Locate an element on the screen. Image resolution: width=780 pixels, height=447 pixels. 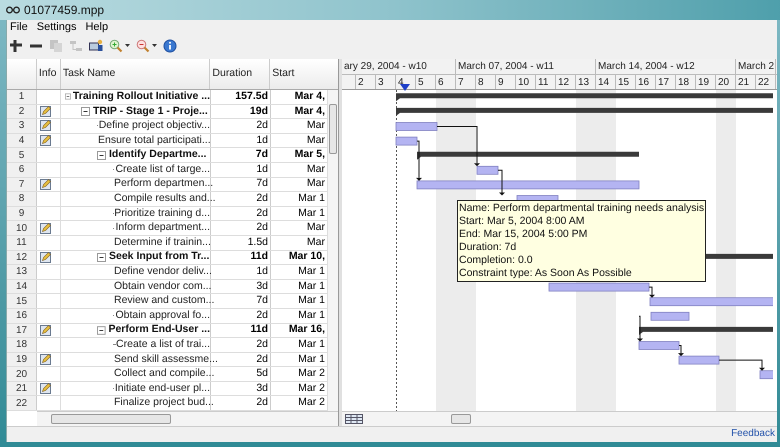
column-header: Info is located at coordinates (48, 74).